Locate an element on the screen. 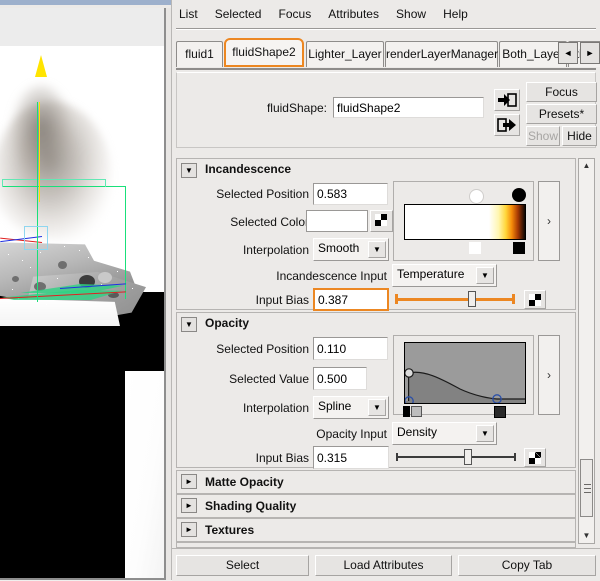 This screenshot has height=581, width=600. menu-item-show: Show is located at coordinates (411, 14).